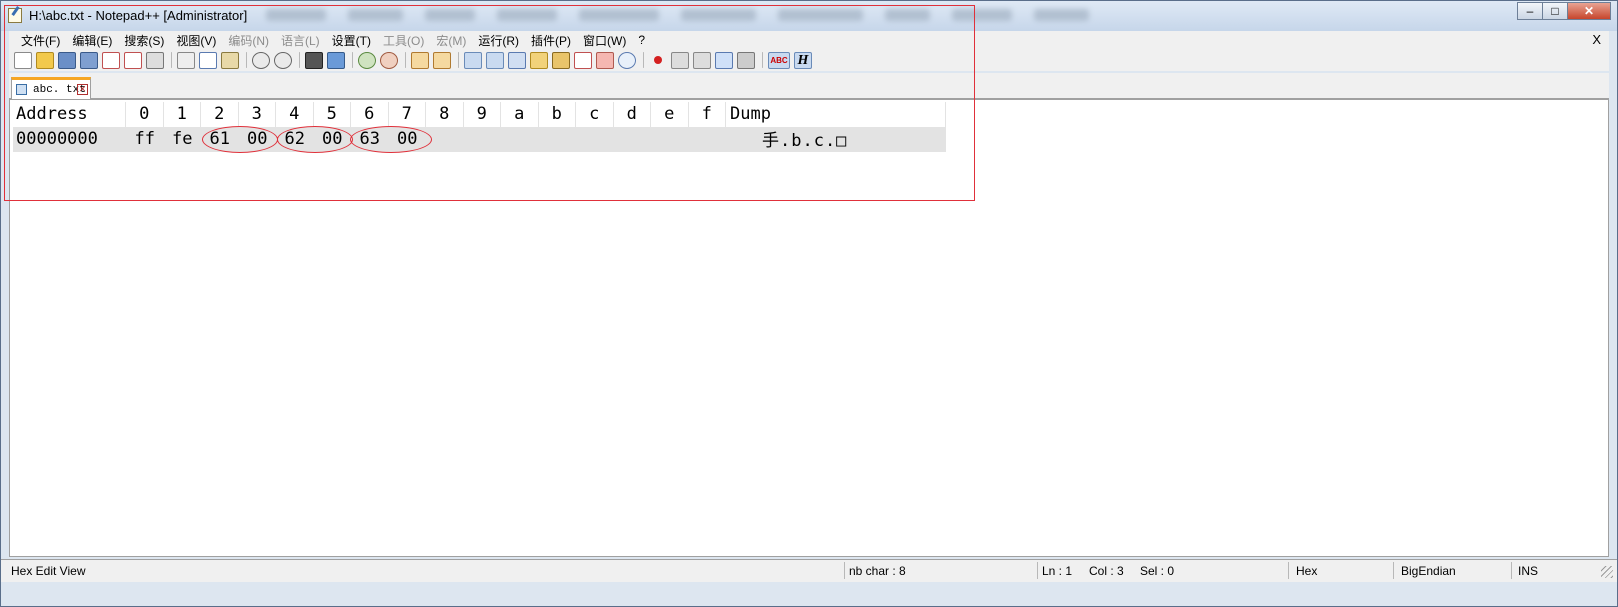  What do you see at coordinates (1589, 11) in the screenshot?
I see `close-window-button: ✕` at bounding box center [1589, 11].